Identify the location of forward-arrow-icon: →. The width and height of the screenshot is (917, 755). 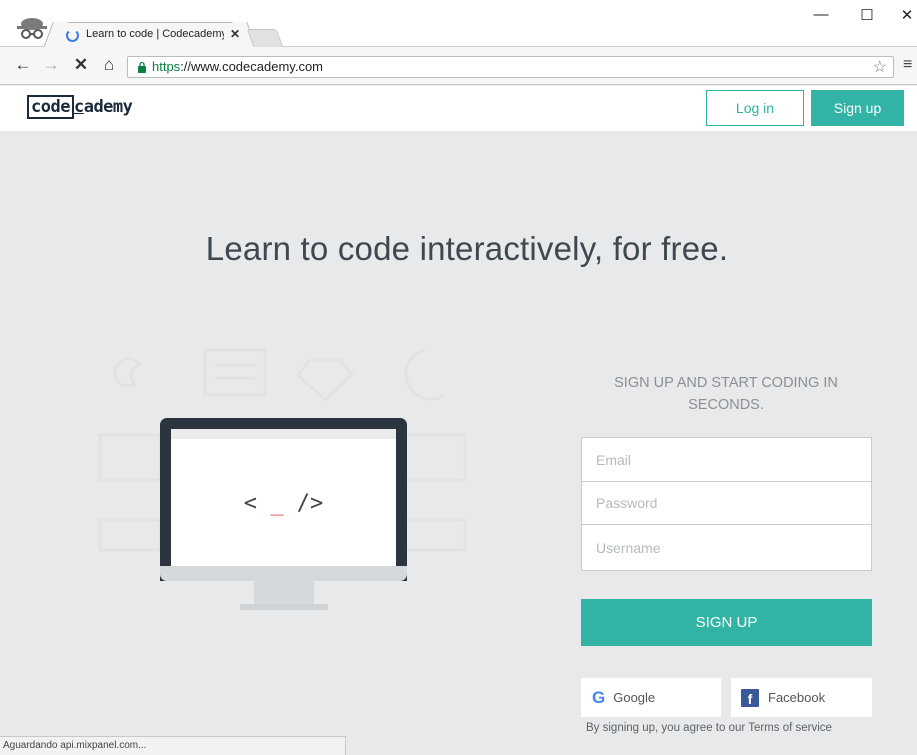
(51, 65).